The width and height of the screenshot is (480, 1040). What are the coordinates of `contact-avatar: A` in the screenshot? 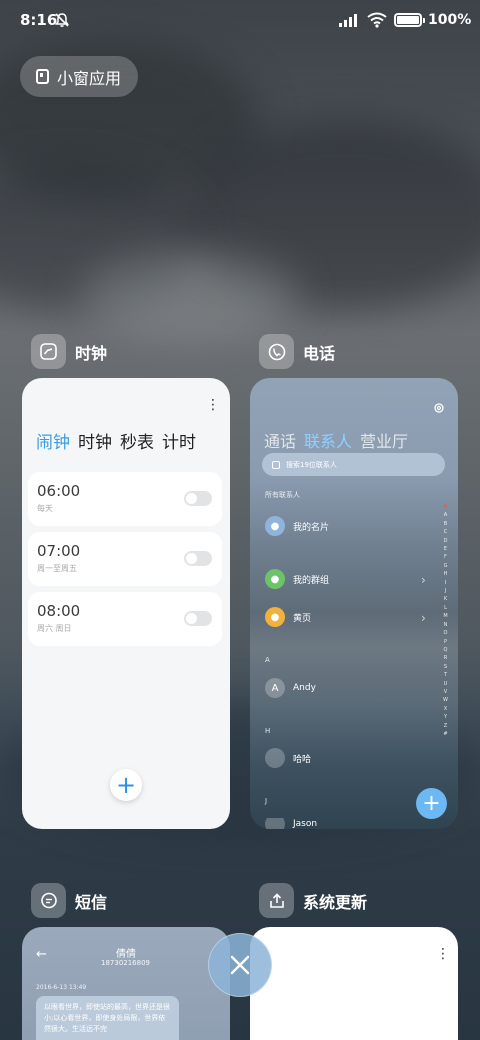 It's located at (275, 688).